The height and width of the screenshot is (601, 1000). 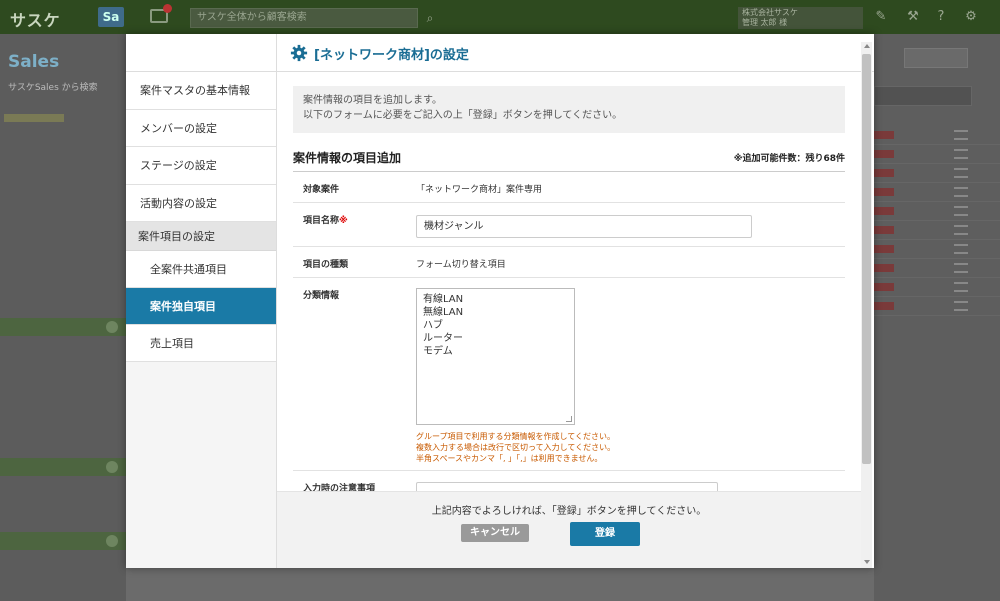 I want to click on intro-line: 以下のフォームに必要をご記入の上「登録」ボタンを押してください。, so click(x=463, y=115).